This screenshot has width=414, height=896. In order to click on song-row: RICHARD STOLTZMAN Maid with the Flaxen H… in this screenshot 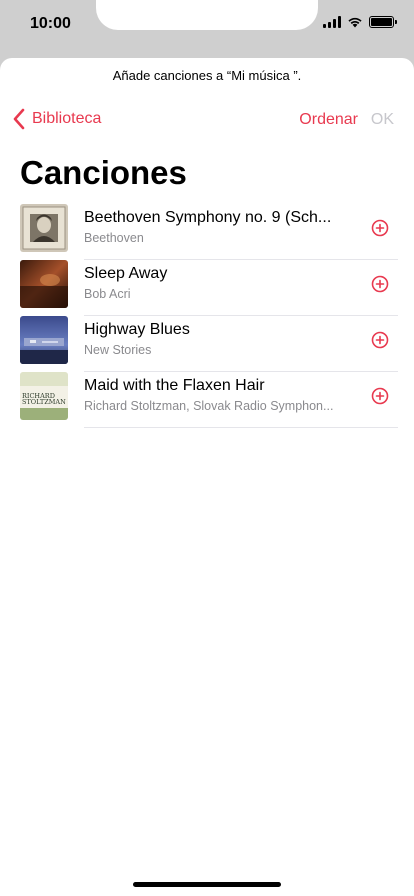, I will do `click(207, 400)`.